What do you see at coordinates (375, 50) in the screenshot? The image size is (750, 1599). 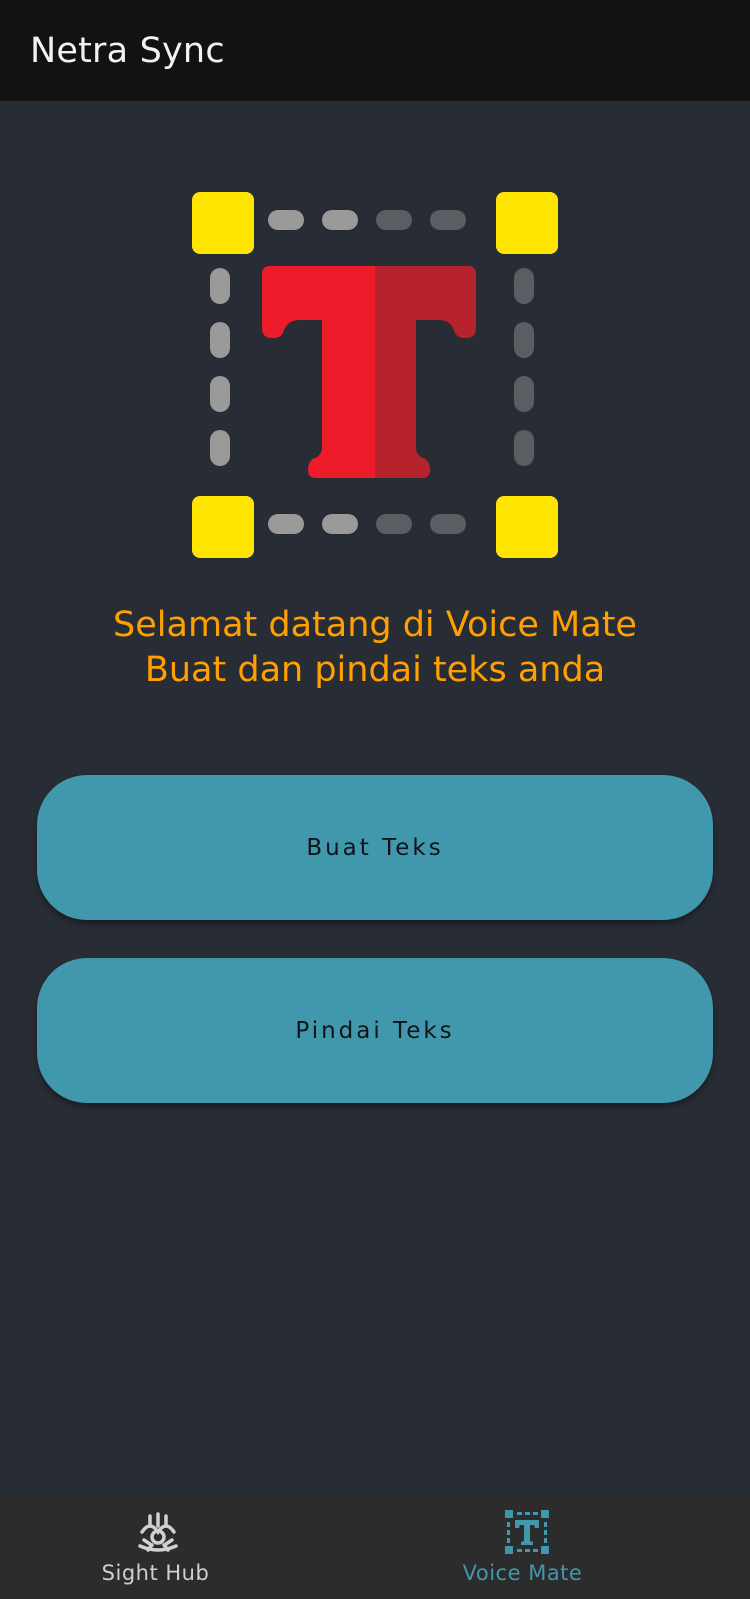 I see `app-bar: Netra Sync` at bounding box center [375, 50].